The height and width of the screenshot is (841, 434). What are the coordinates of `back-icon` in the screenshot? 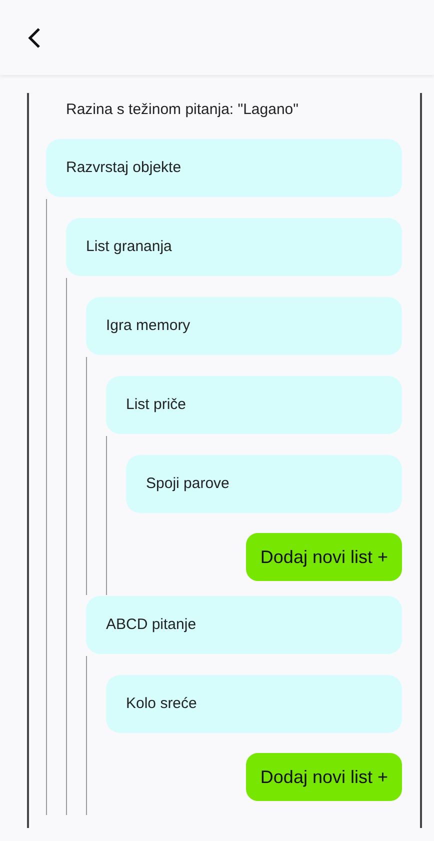 It's located at (34, 37).